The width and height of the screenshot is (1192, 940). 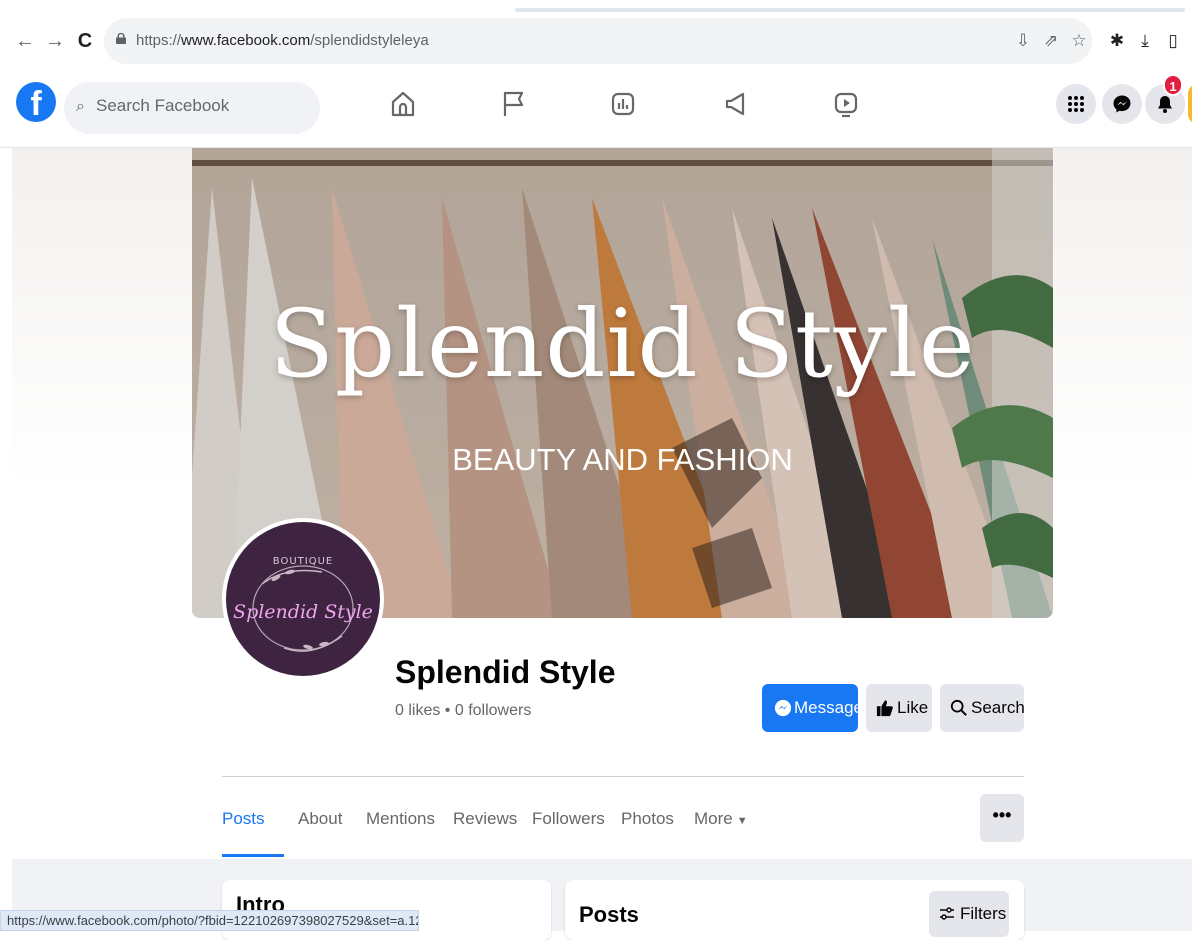 What do you see at coordinates (846, 104) in the screenshot?
I see `video-tab-icon` at bounding box center [846, 104].